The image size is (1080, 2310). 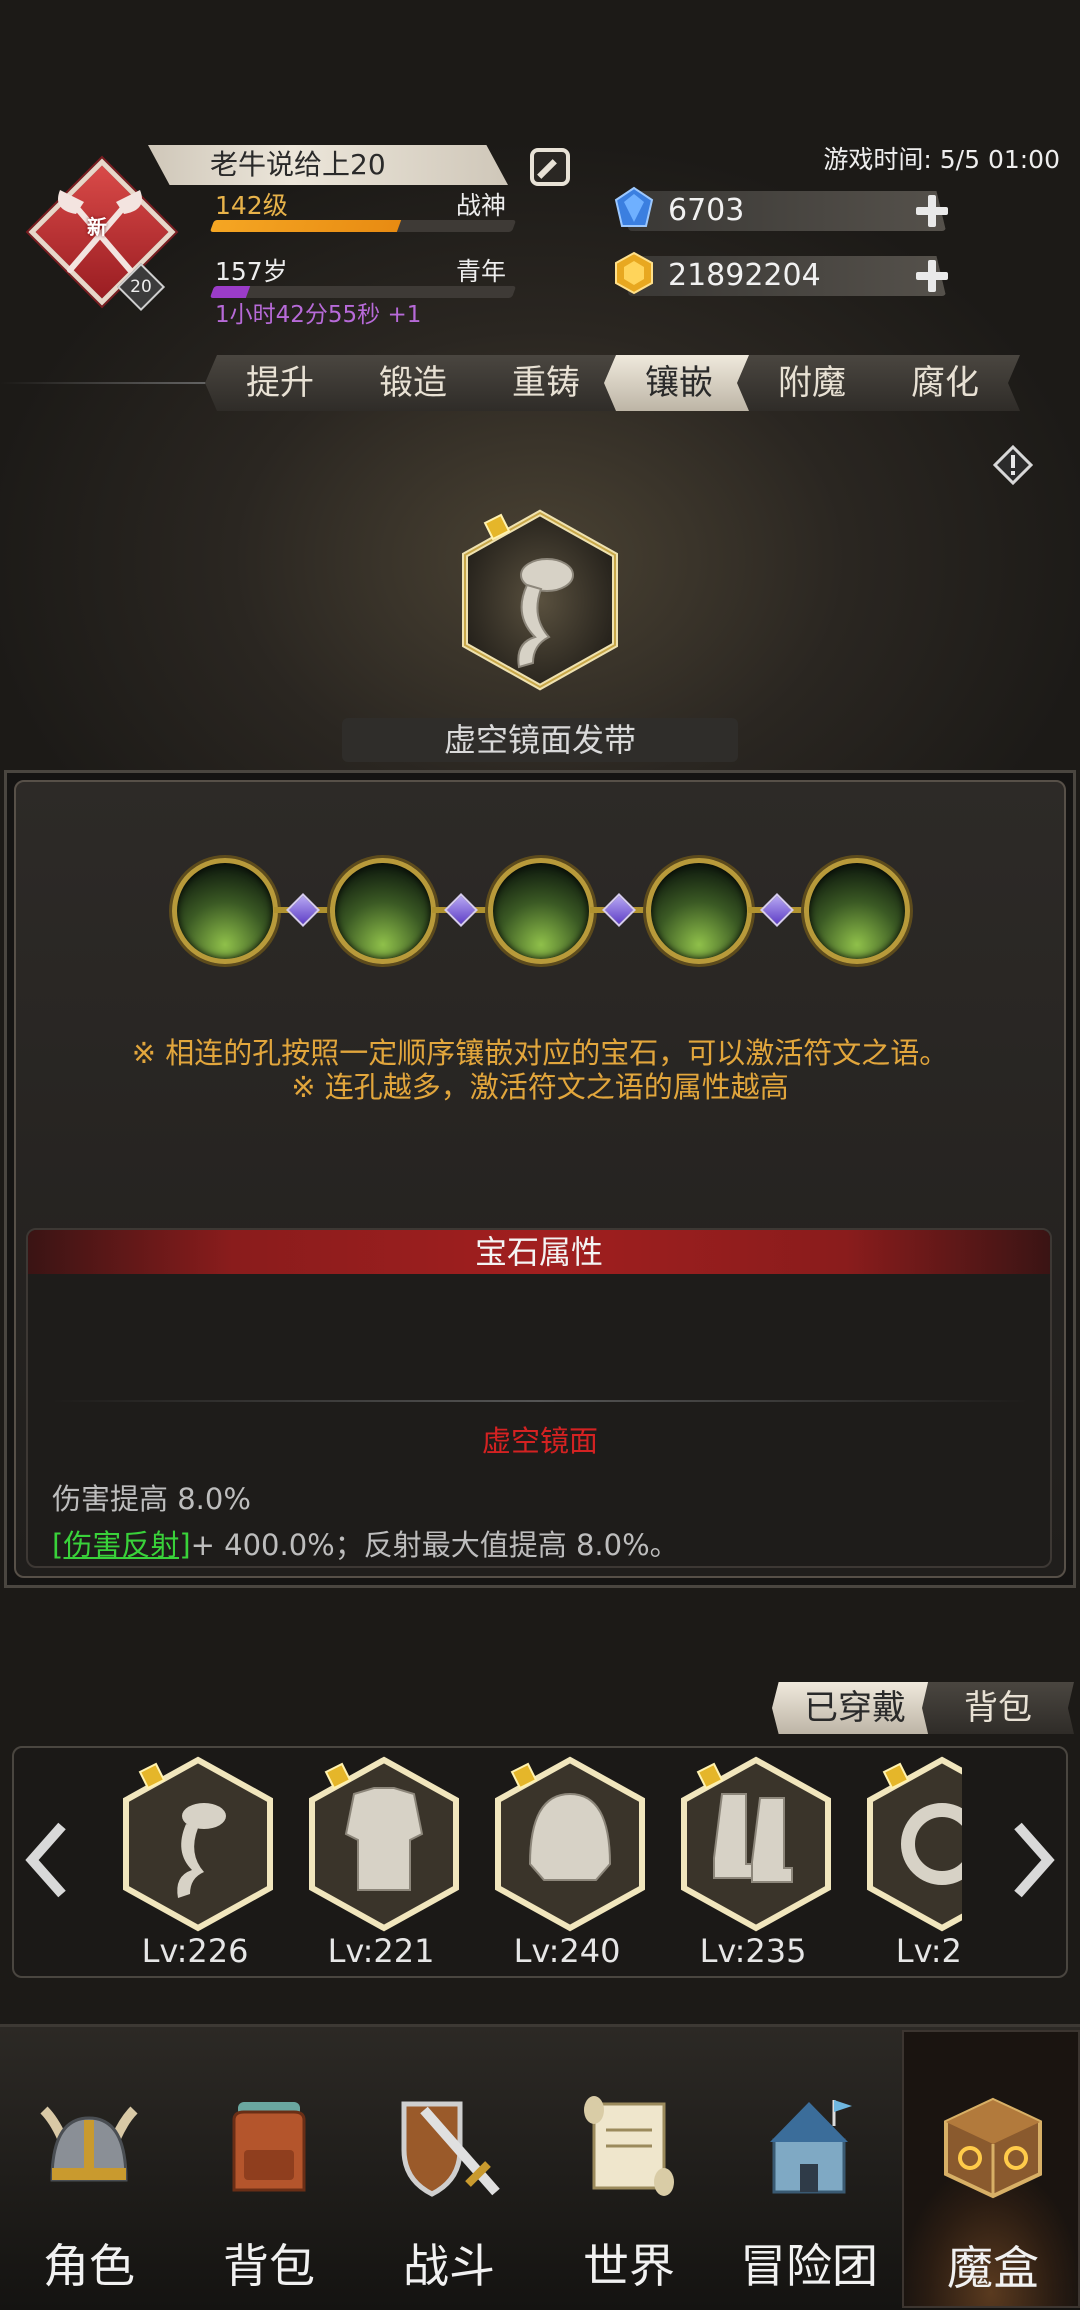 What do you see at coordinates (47, 1860) in the screenshot?
I see `chevron-left-icon` at bounding box center [47, 1860].